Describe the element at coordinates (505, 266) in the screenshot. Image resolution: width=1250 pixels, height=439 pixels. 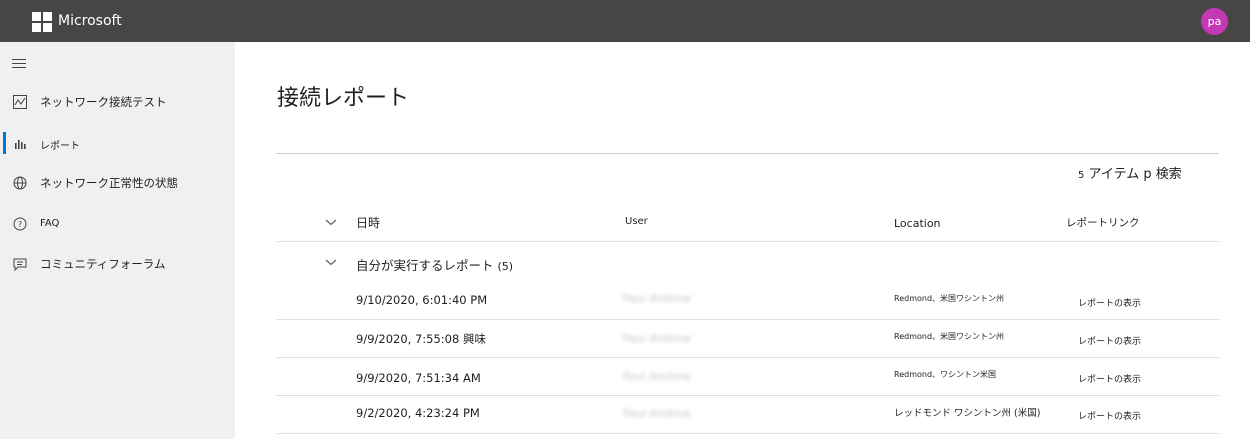
I see `group-count: (5)` at that location.